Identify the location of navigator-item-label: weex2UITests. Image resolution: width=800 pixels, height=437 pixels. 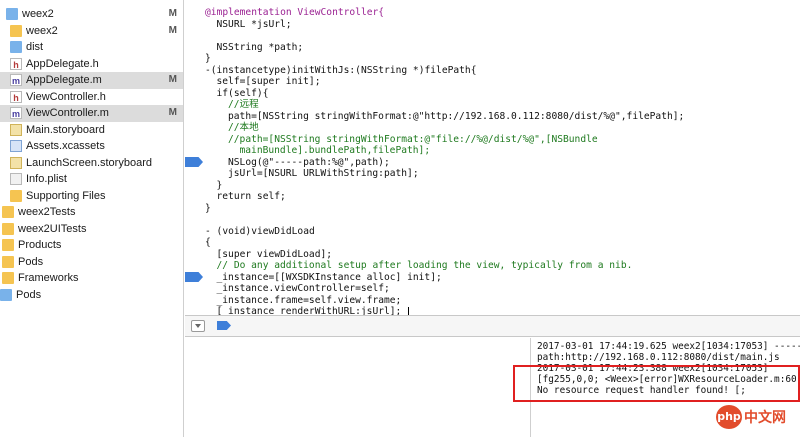
(52, 228).